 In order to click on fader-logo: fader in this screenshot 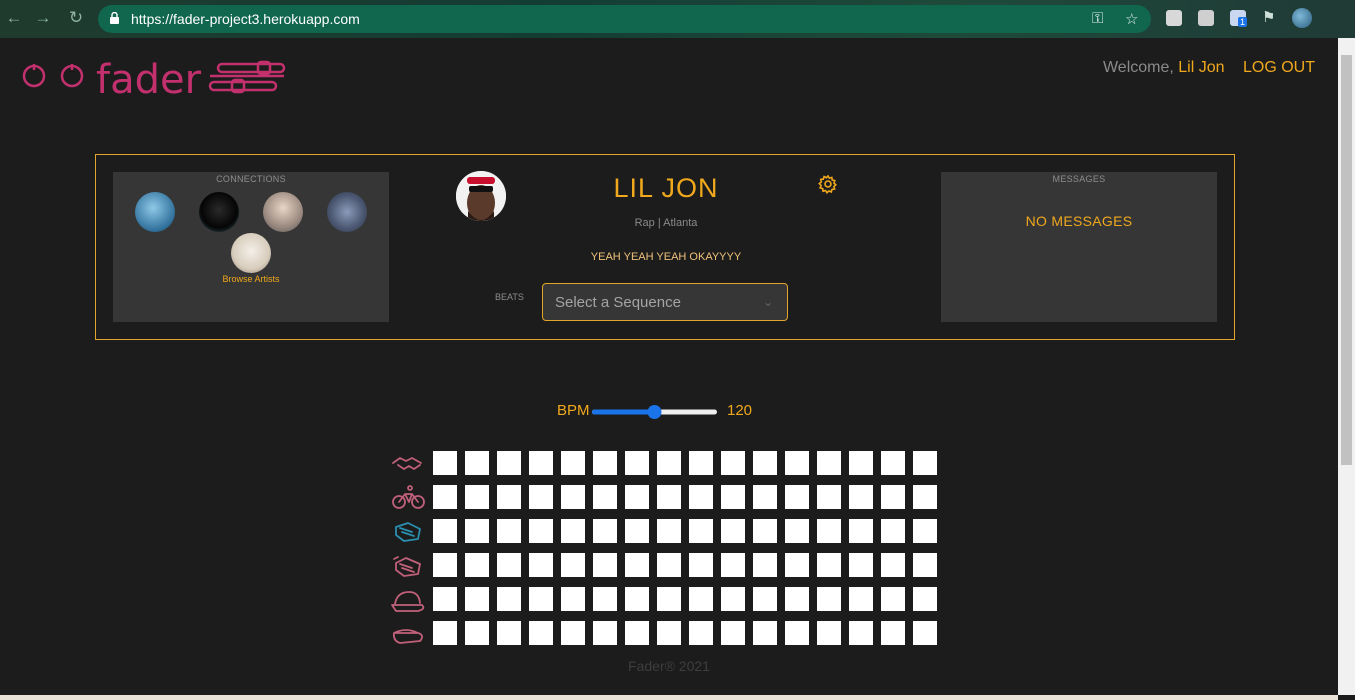, I will do `click(155, 81)`.